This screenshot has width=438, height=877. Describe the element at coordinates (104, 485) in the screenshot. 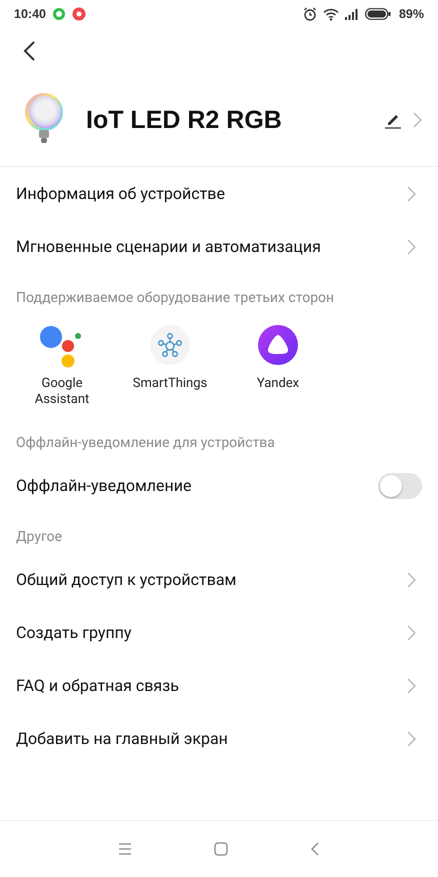

I see `setting-label: Оффлайн-уведомление` at that location.